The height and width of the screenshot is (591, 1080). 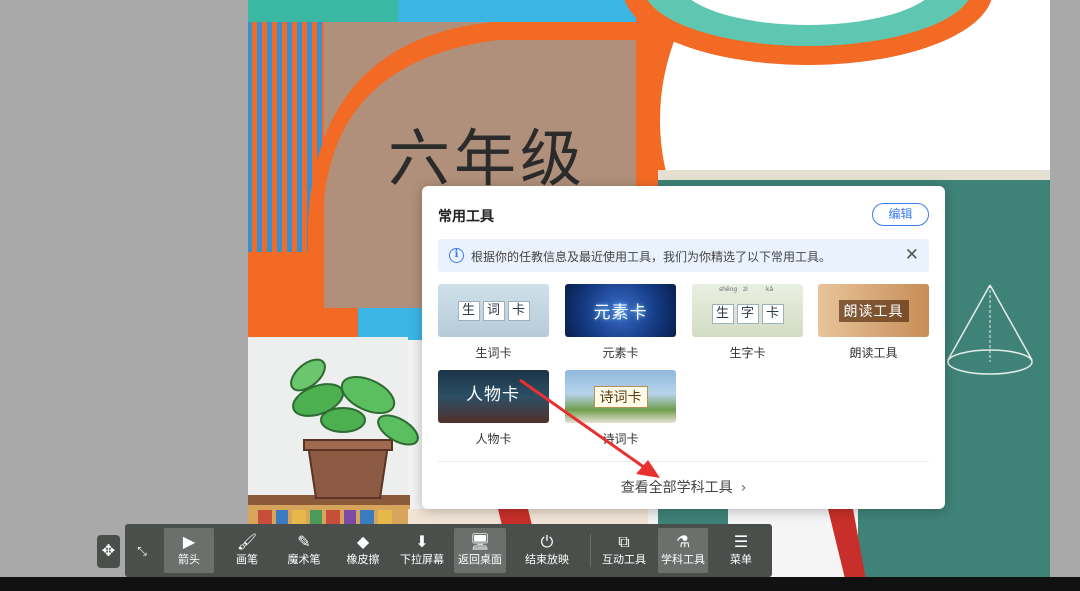 I want to click on panel-divider, so click(x=683, y=461).